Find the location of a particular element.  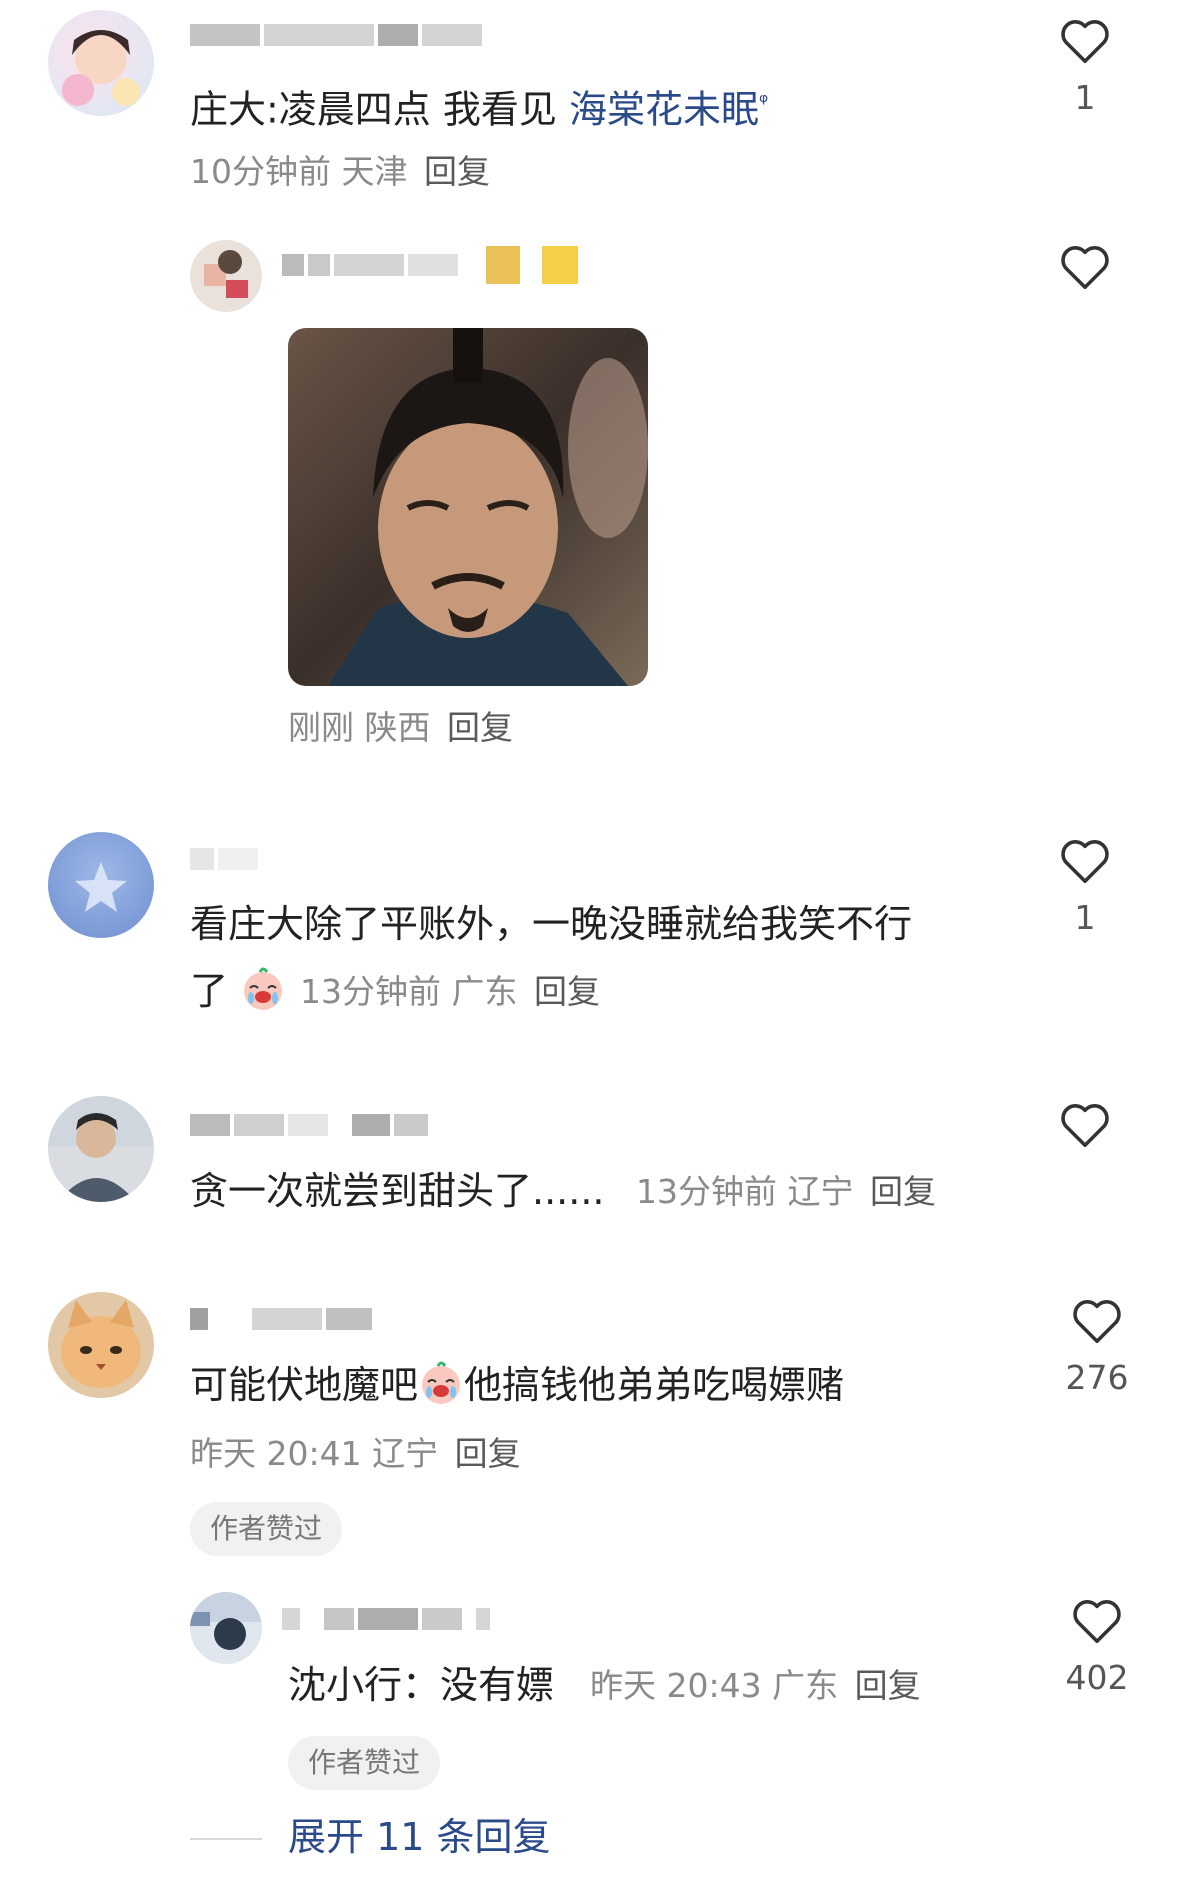

like-count: 276 is located at coordinates (1097, 1377).